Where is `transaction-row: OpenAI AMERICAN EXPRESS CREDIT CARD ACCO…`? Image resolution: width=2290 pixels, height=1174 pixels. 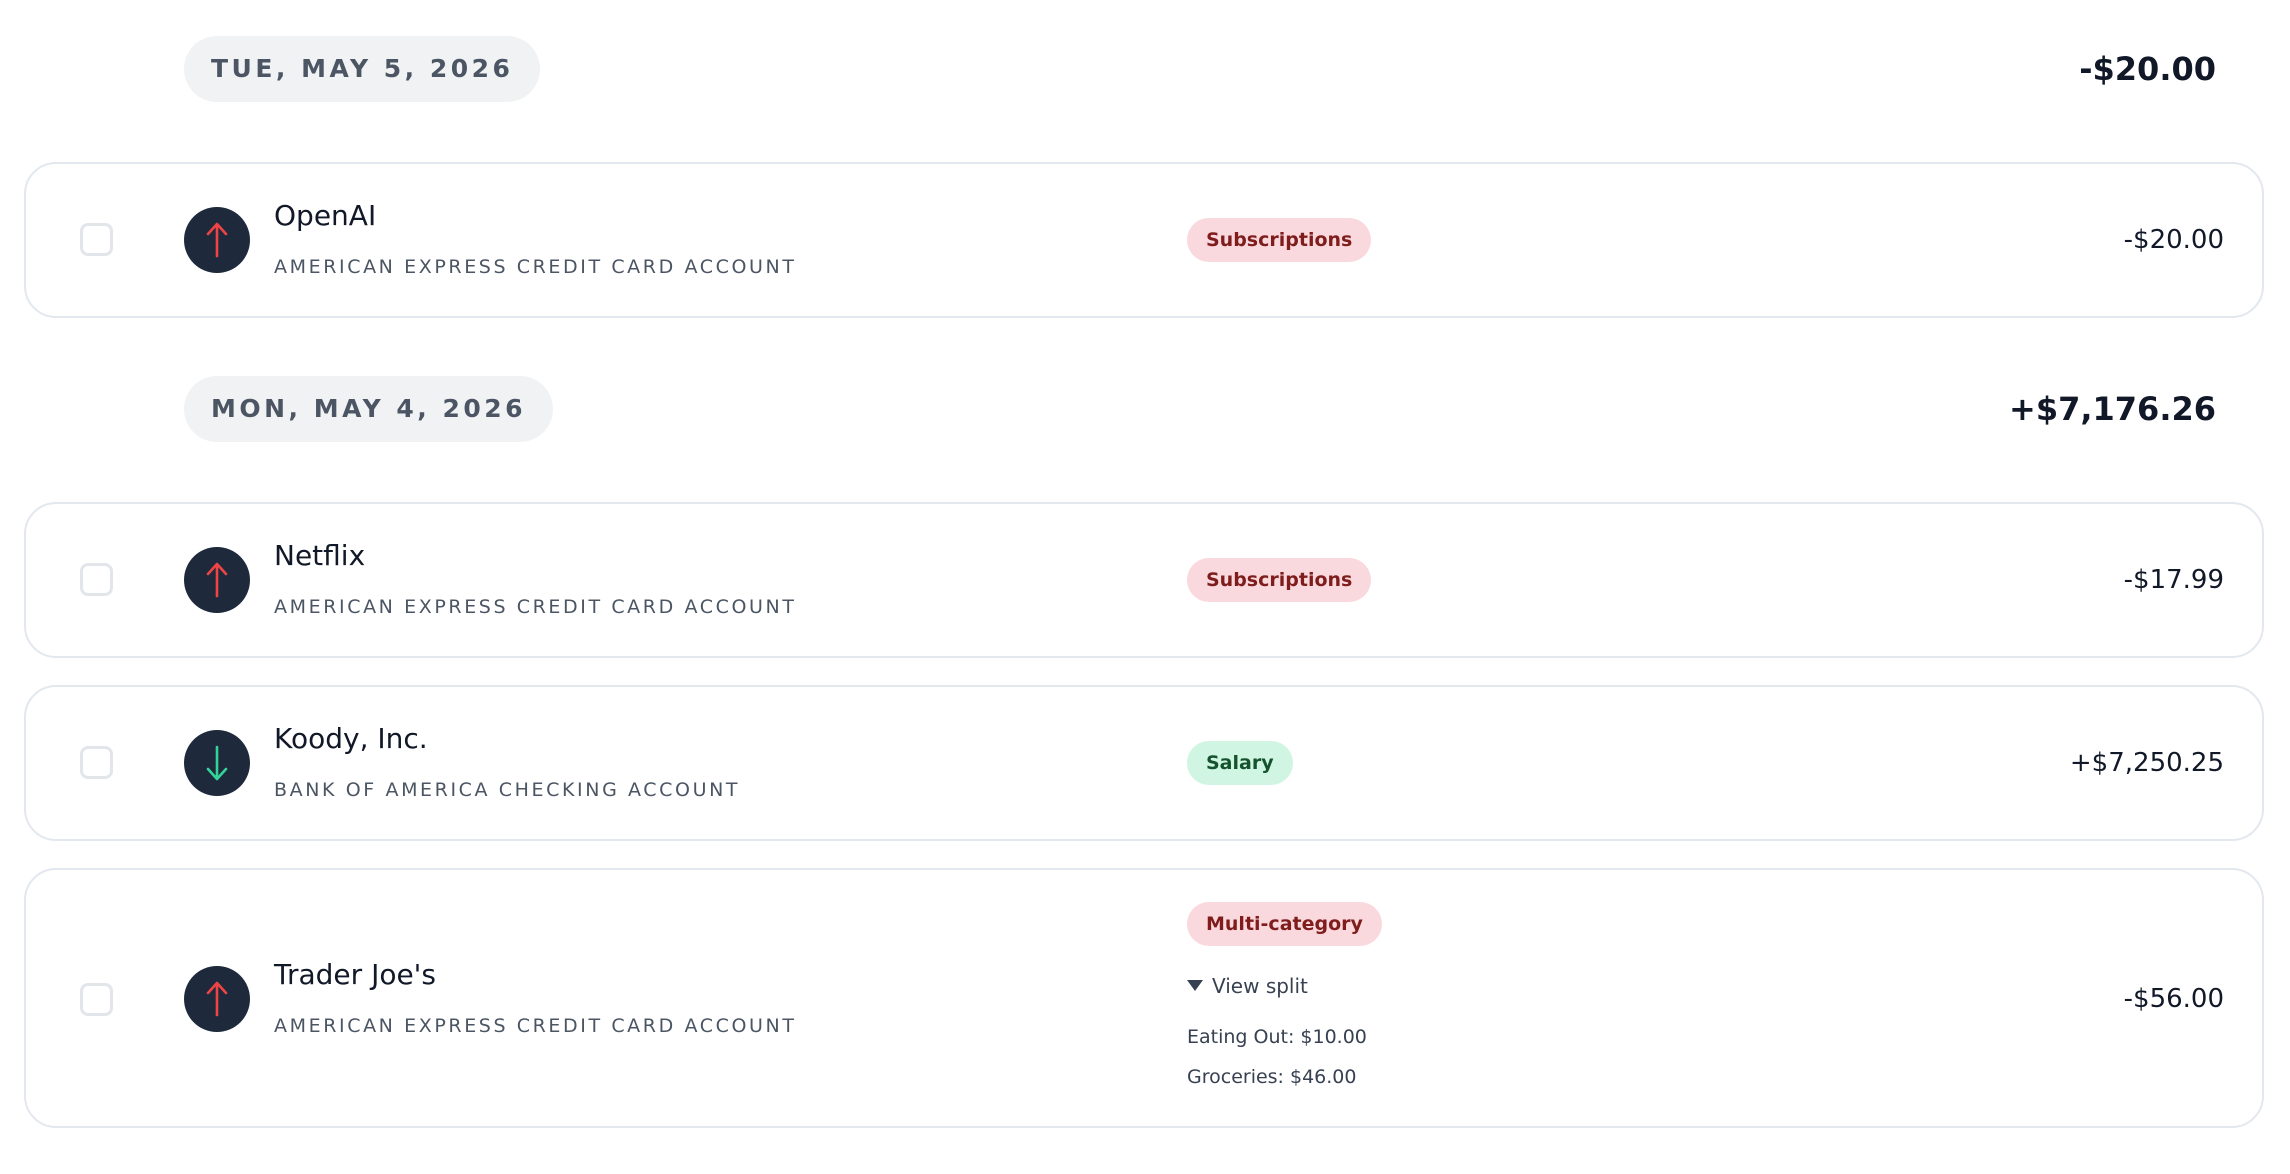
transaction-row: OpenAI AMERICAN EXPRESS CREDIT CARD ACCO… is located at coordinates (1144, 240).